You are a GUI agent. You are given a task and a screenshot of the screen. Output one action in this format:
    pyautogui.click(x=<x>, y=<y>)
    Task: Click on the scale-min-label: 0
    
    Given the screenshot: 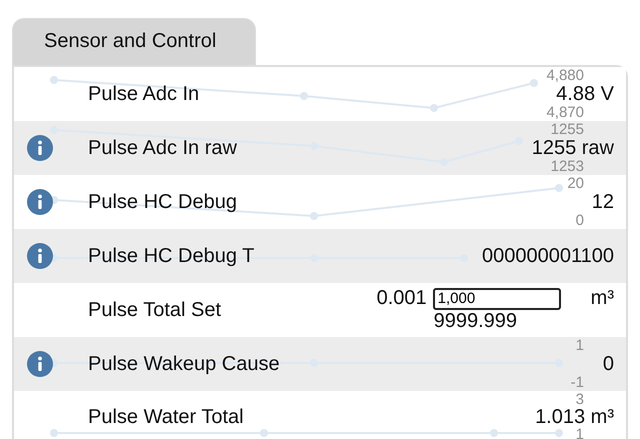 What is the action you would take?
    pyautogui.click(x=580, y=220)
    